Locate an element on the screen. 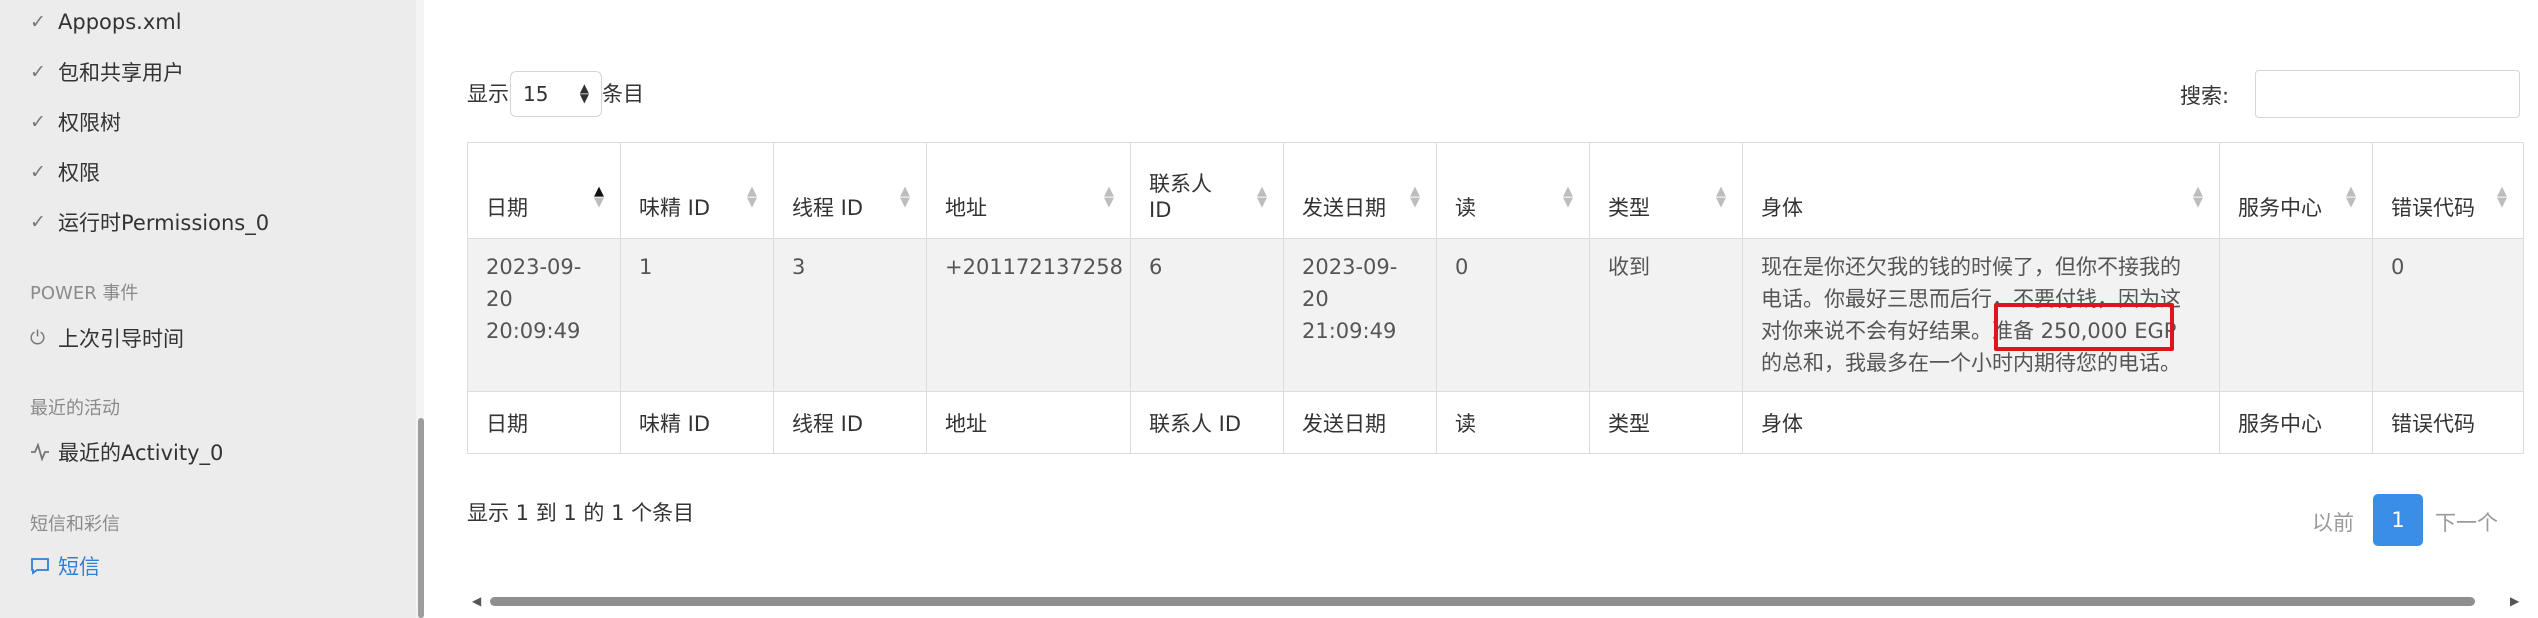  sidebar-item-label: 短信 is located at coordinates (79, 567).